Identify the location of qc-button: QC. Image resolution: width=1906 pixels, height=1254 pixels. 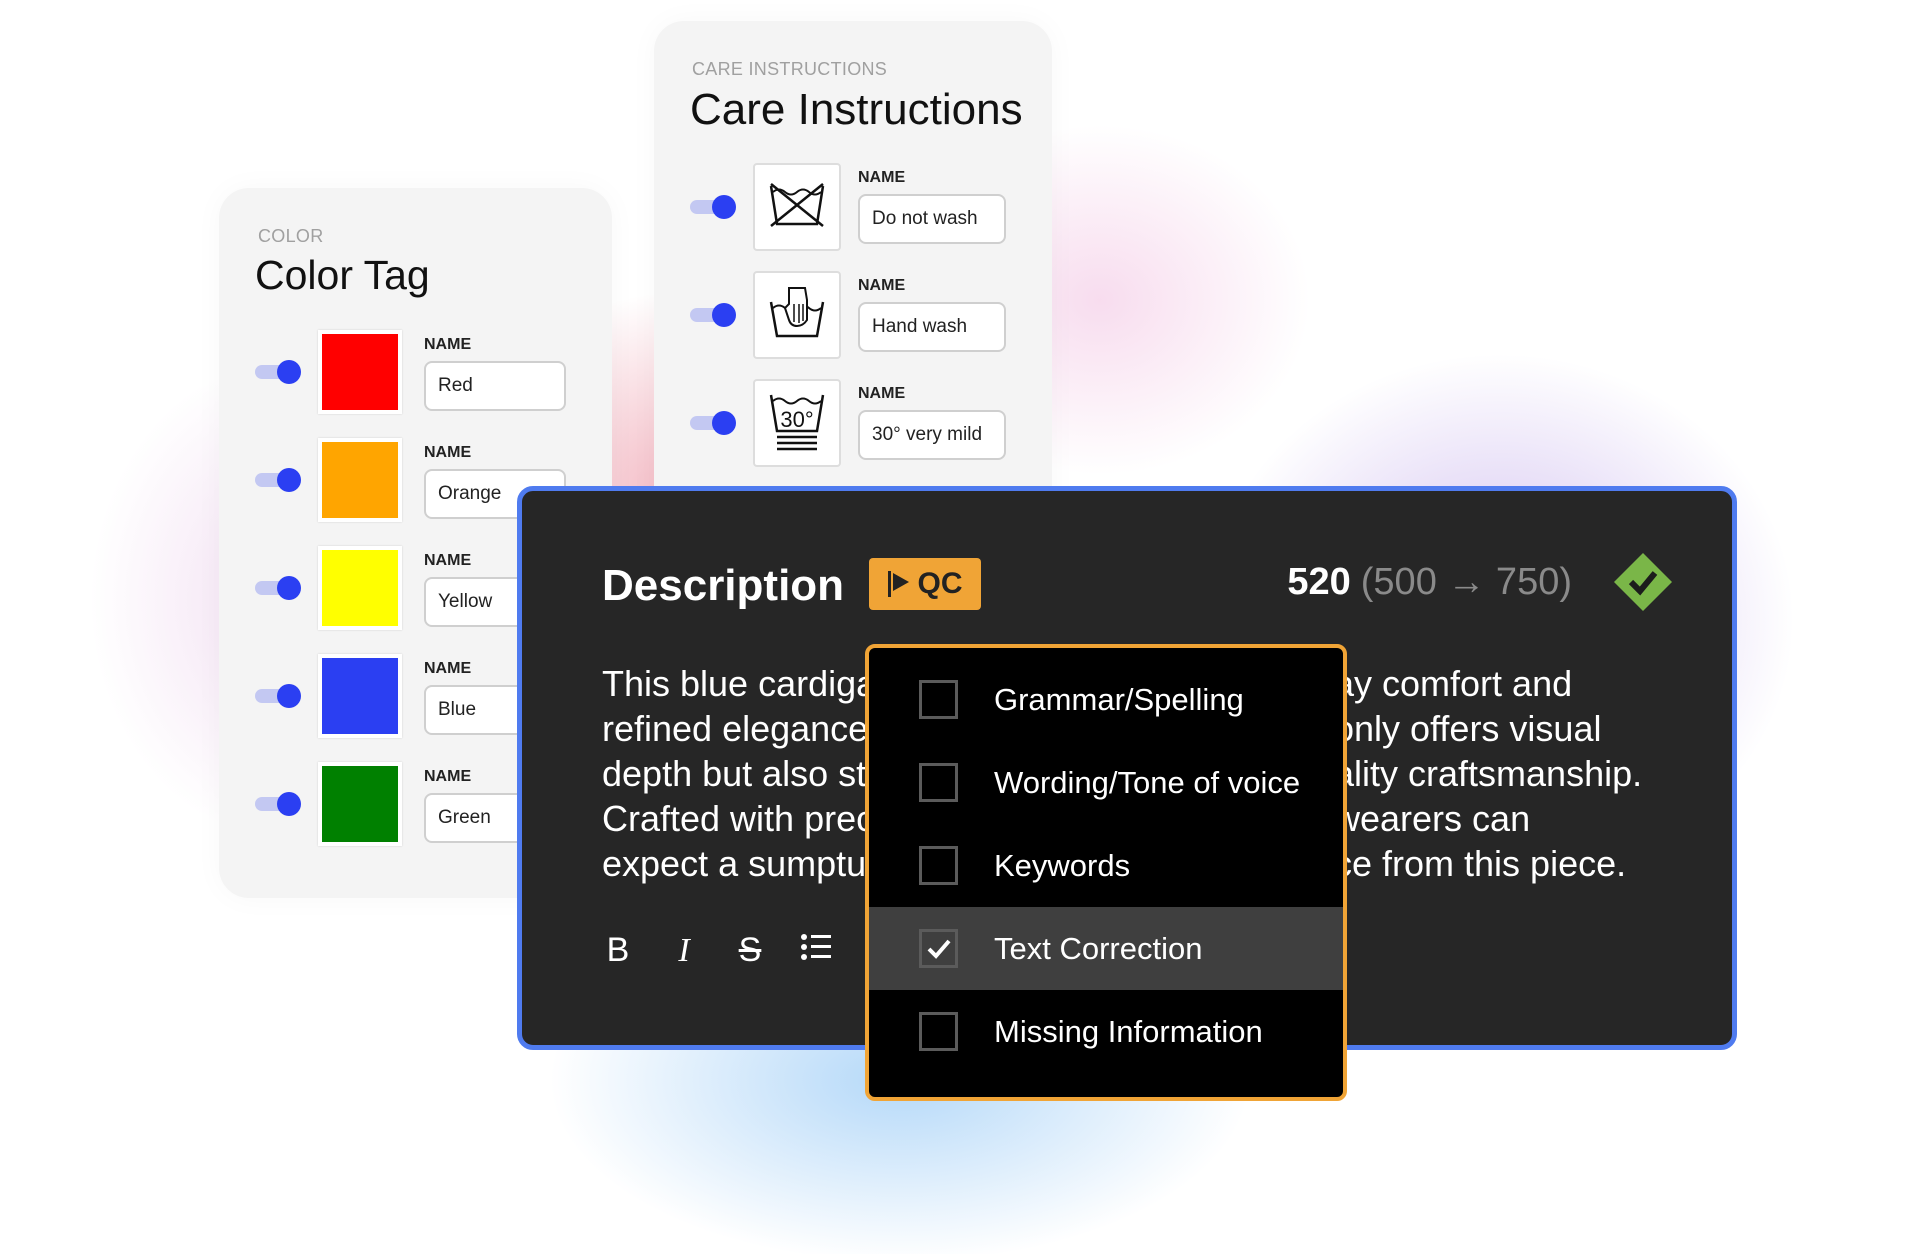
(925, 584).